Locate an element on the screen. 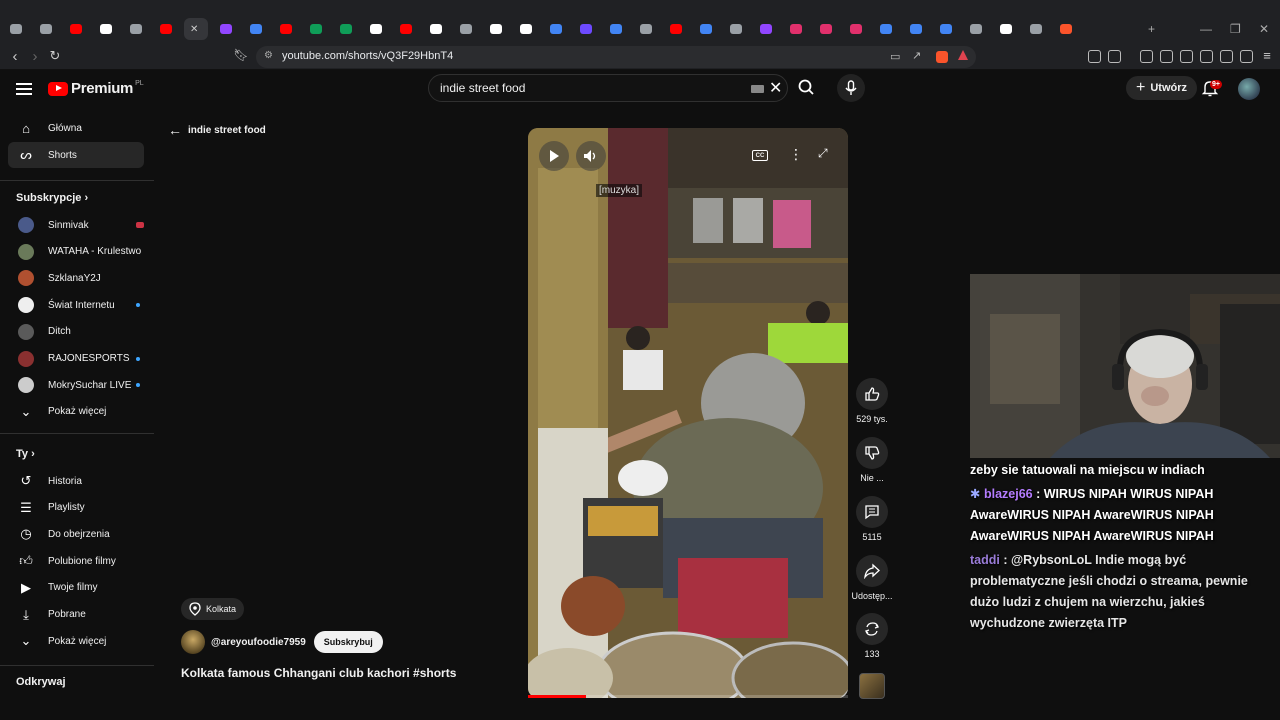 This screenshot has width=1280, height=720. remix-button is located at coordinates (872, 629).